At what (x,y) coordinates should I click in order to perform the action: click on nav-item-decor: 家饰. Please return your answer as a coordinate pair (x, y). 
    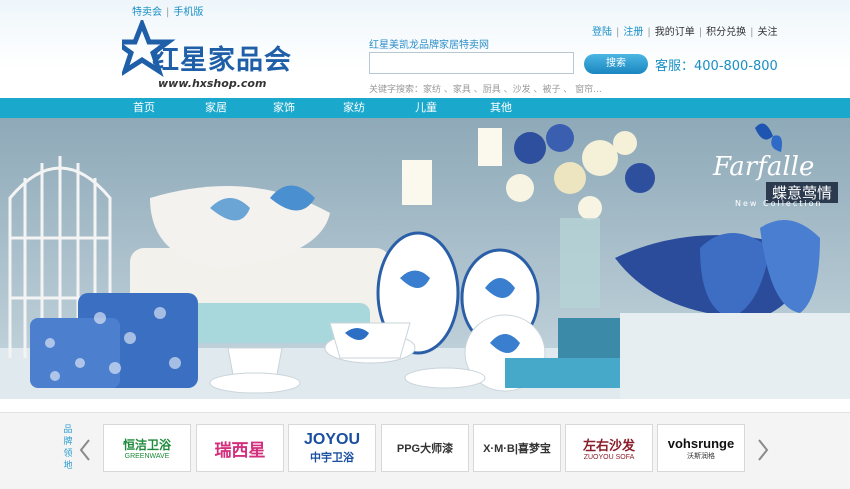
    Looking at the image, I should click on (284, 108).